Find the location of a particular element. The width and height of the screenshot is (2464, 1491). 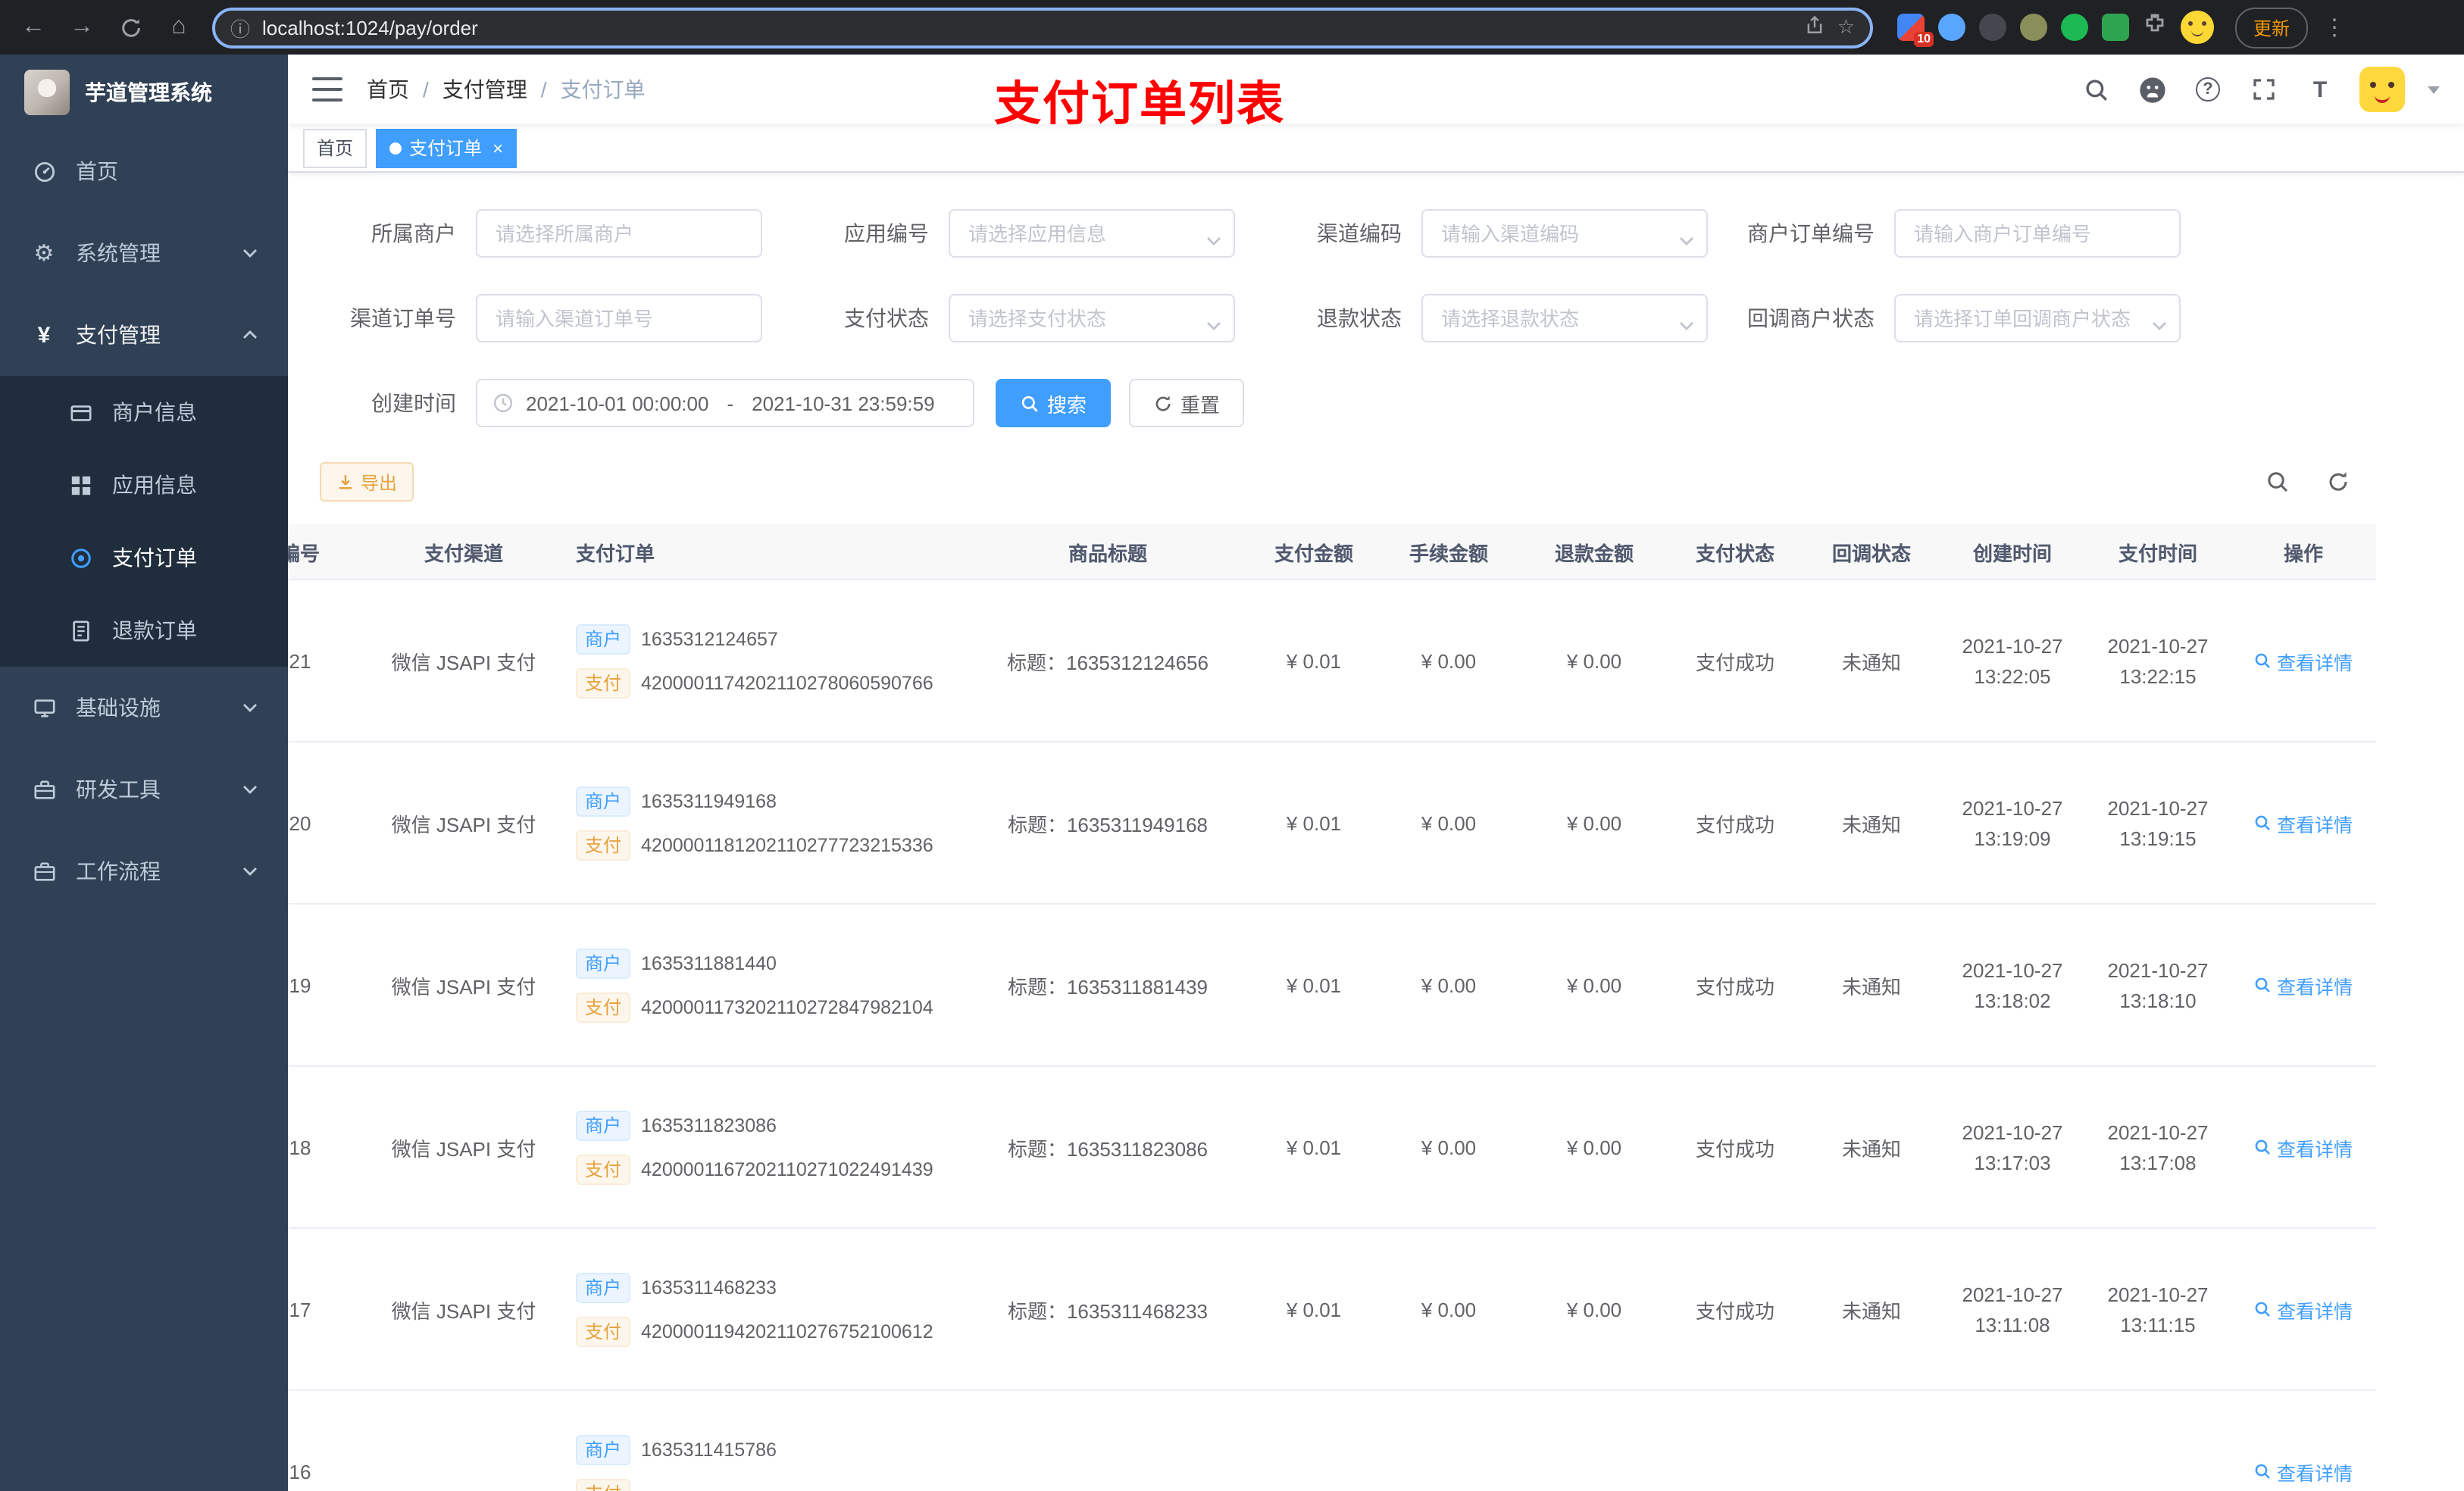

help-icon: ? is located at coordinates (2208, 89).